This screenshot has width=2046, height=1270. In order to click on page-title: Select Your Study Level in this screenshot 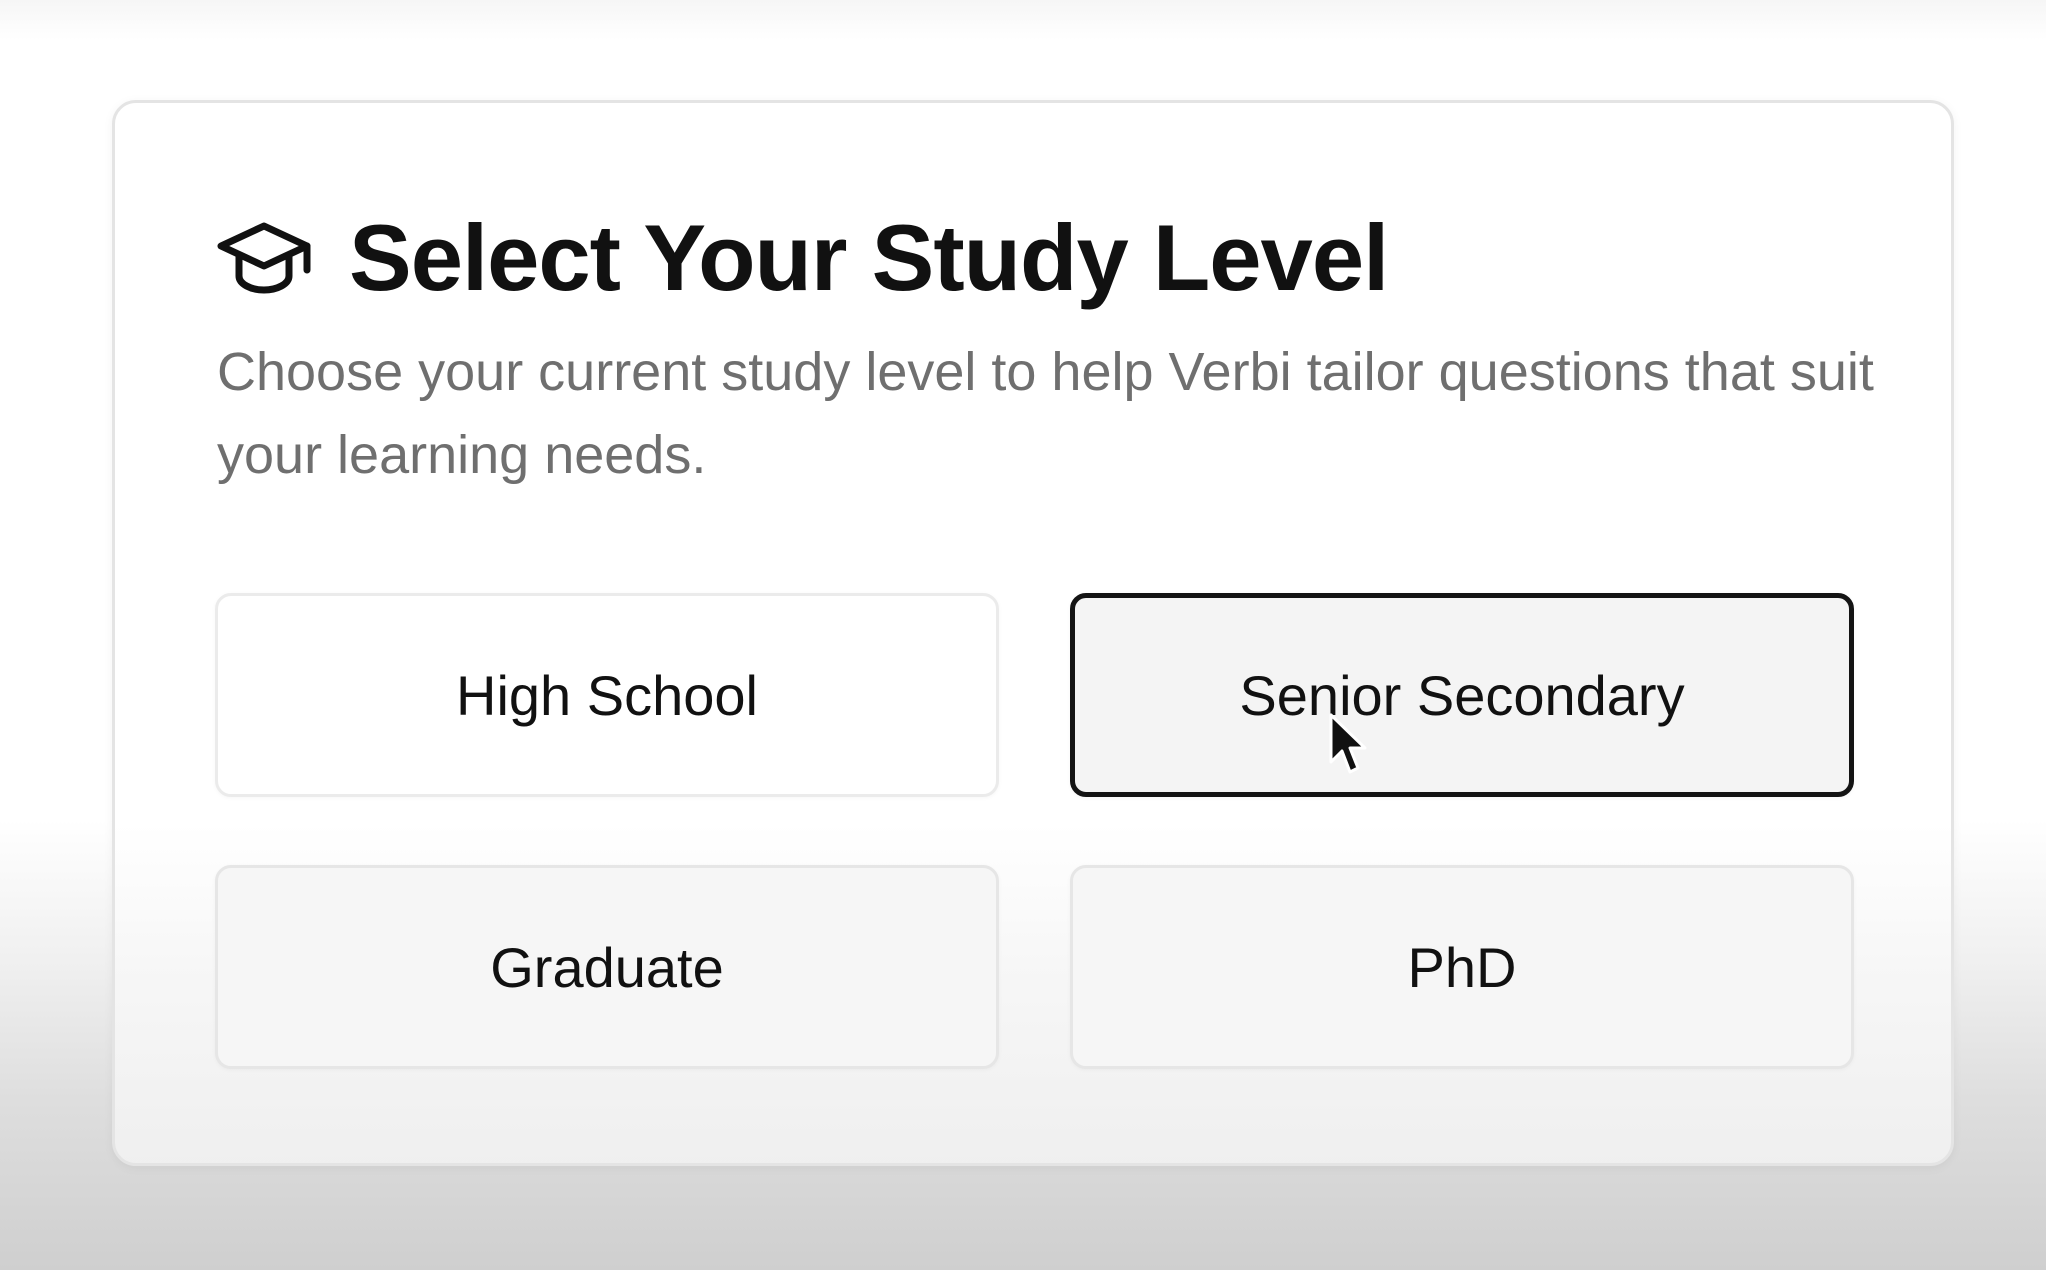, I will do `click(869, 257)`.